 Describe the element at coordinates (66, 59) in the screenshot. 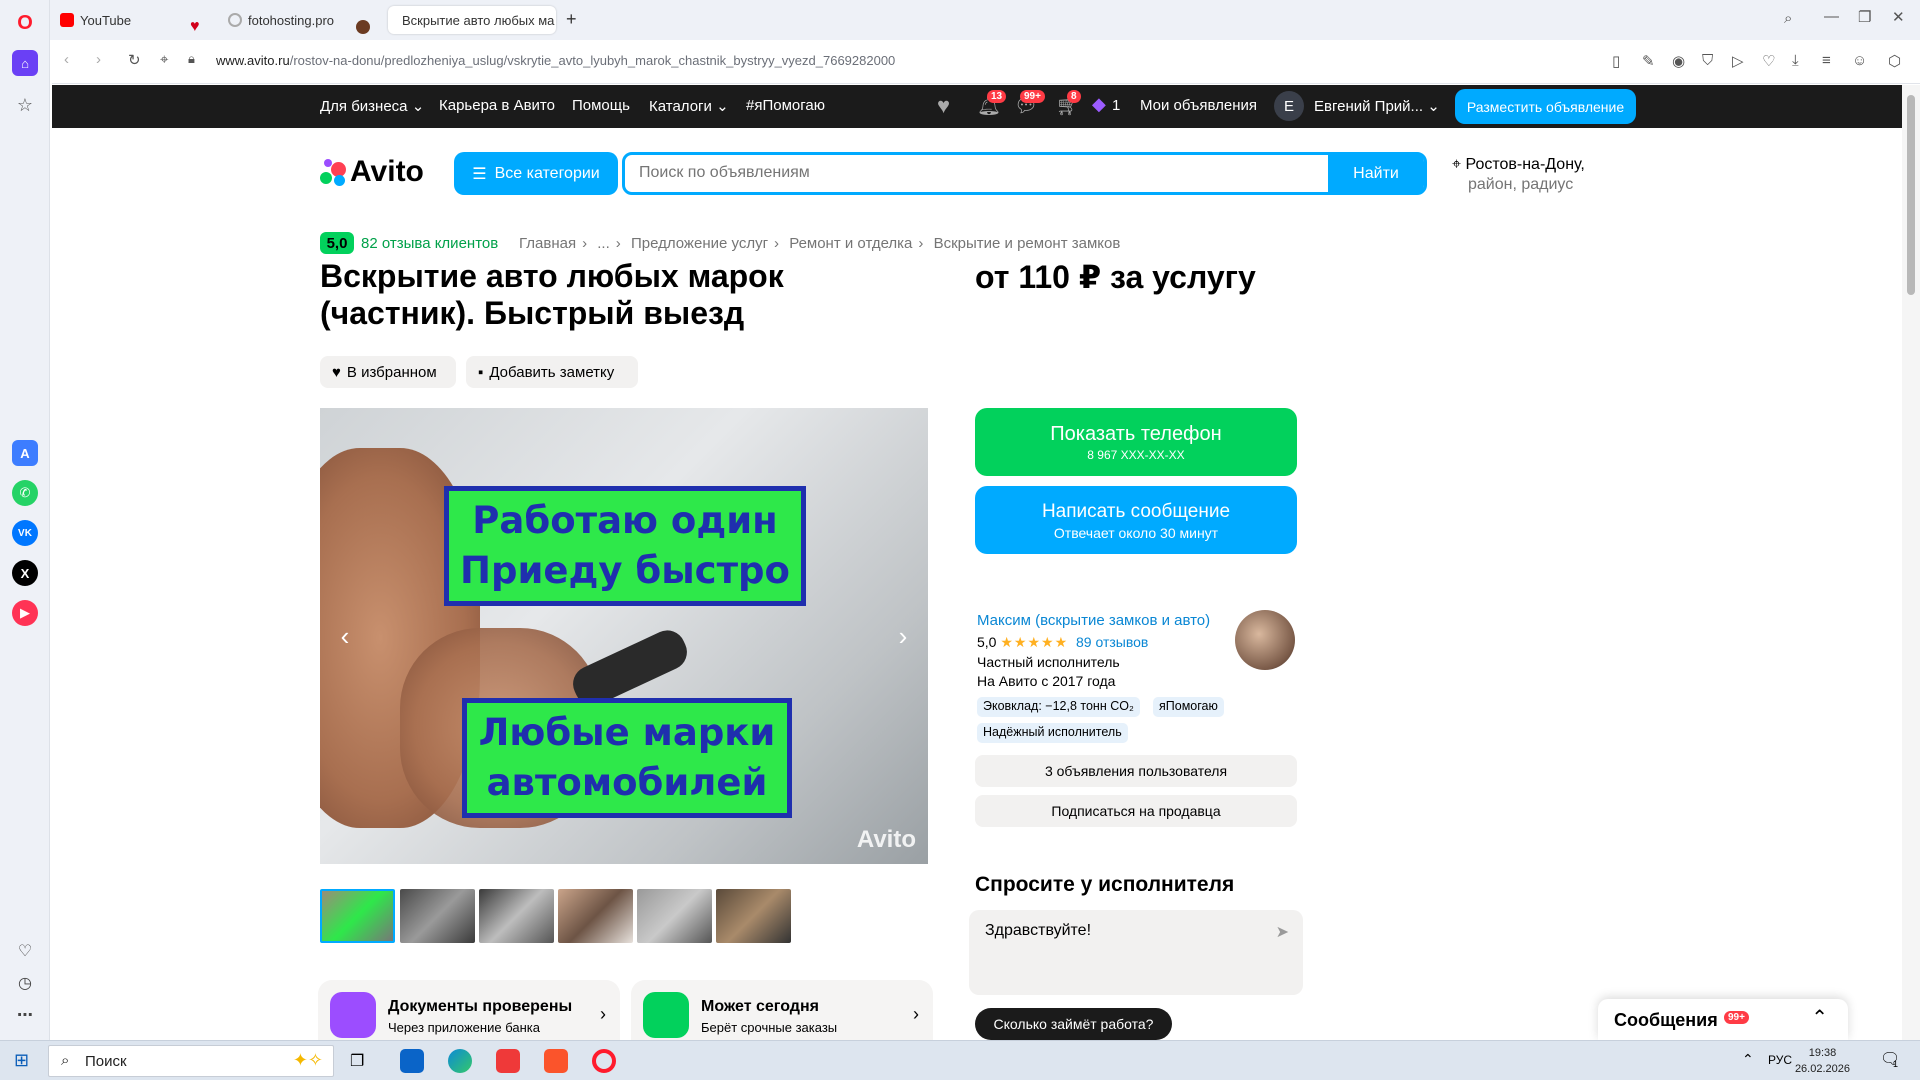

I see `back-icon: ‹` at that location.